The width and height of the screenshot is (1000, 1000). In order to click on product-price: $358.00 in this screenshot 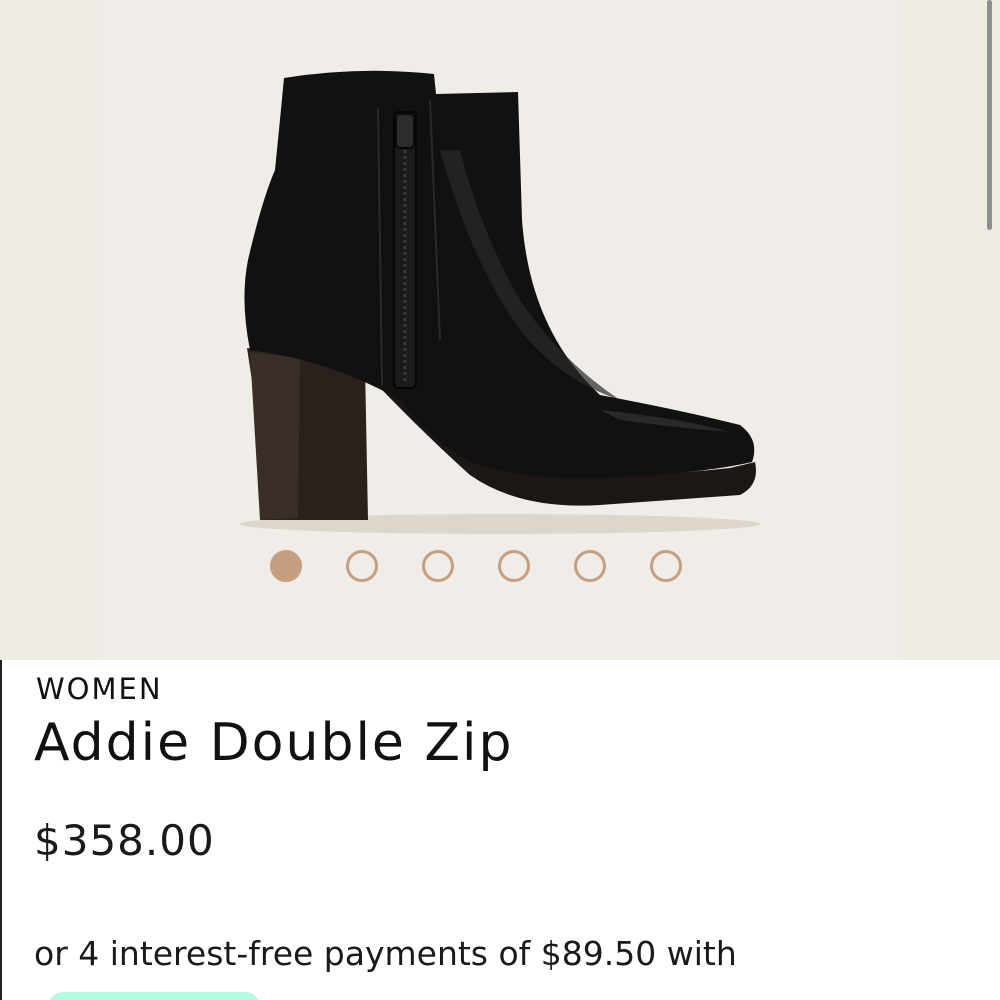, I will do `click(124, 840)`.